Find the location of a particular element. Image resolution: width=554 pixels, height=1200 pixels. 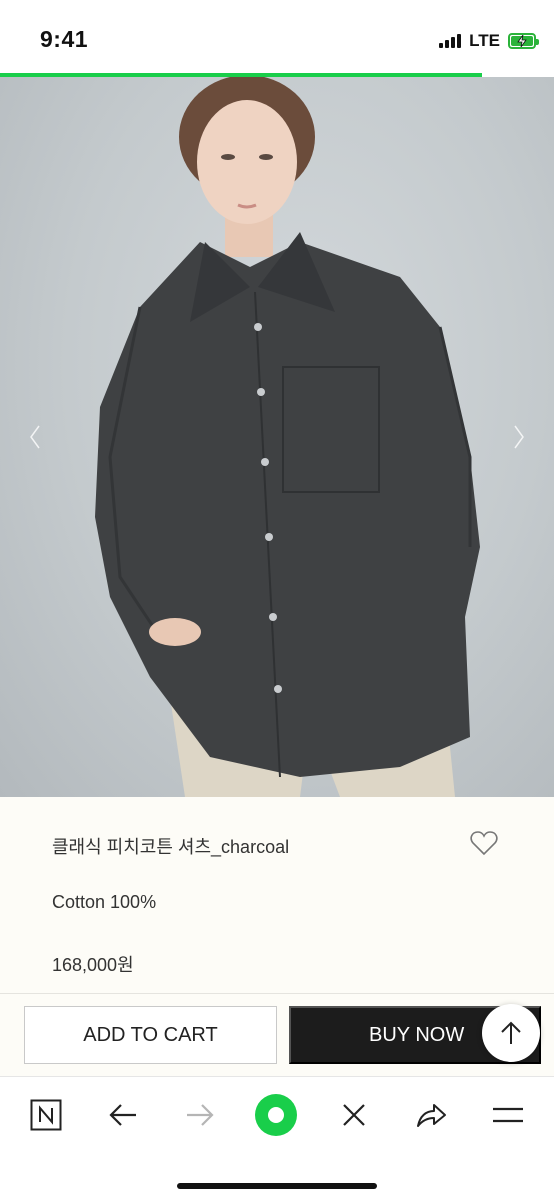

forward-arrow-icon is located at coordinates (200, 1115).